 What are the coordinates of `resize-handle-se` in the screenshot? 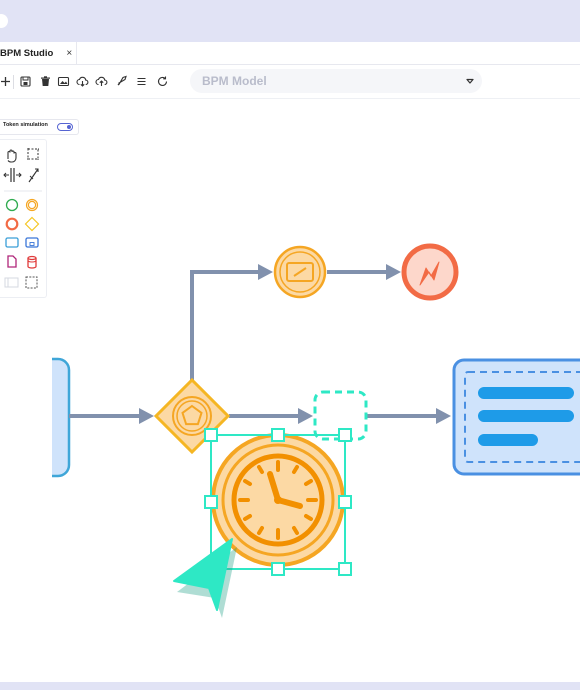 It's located at (345, 569).